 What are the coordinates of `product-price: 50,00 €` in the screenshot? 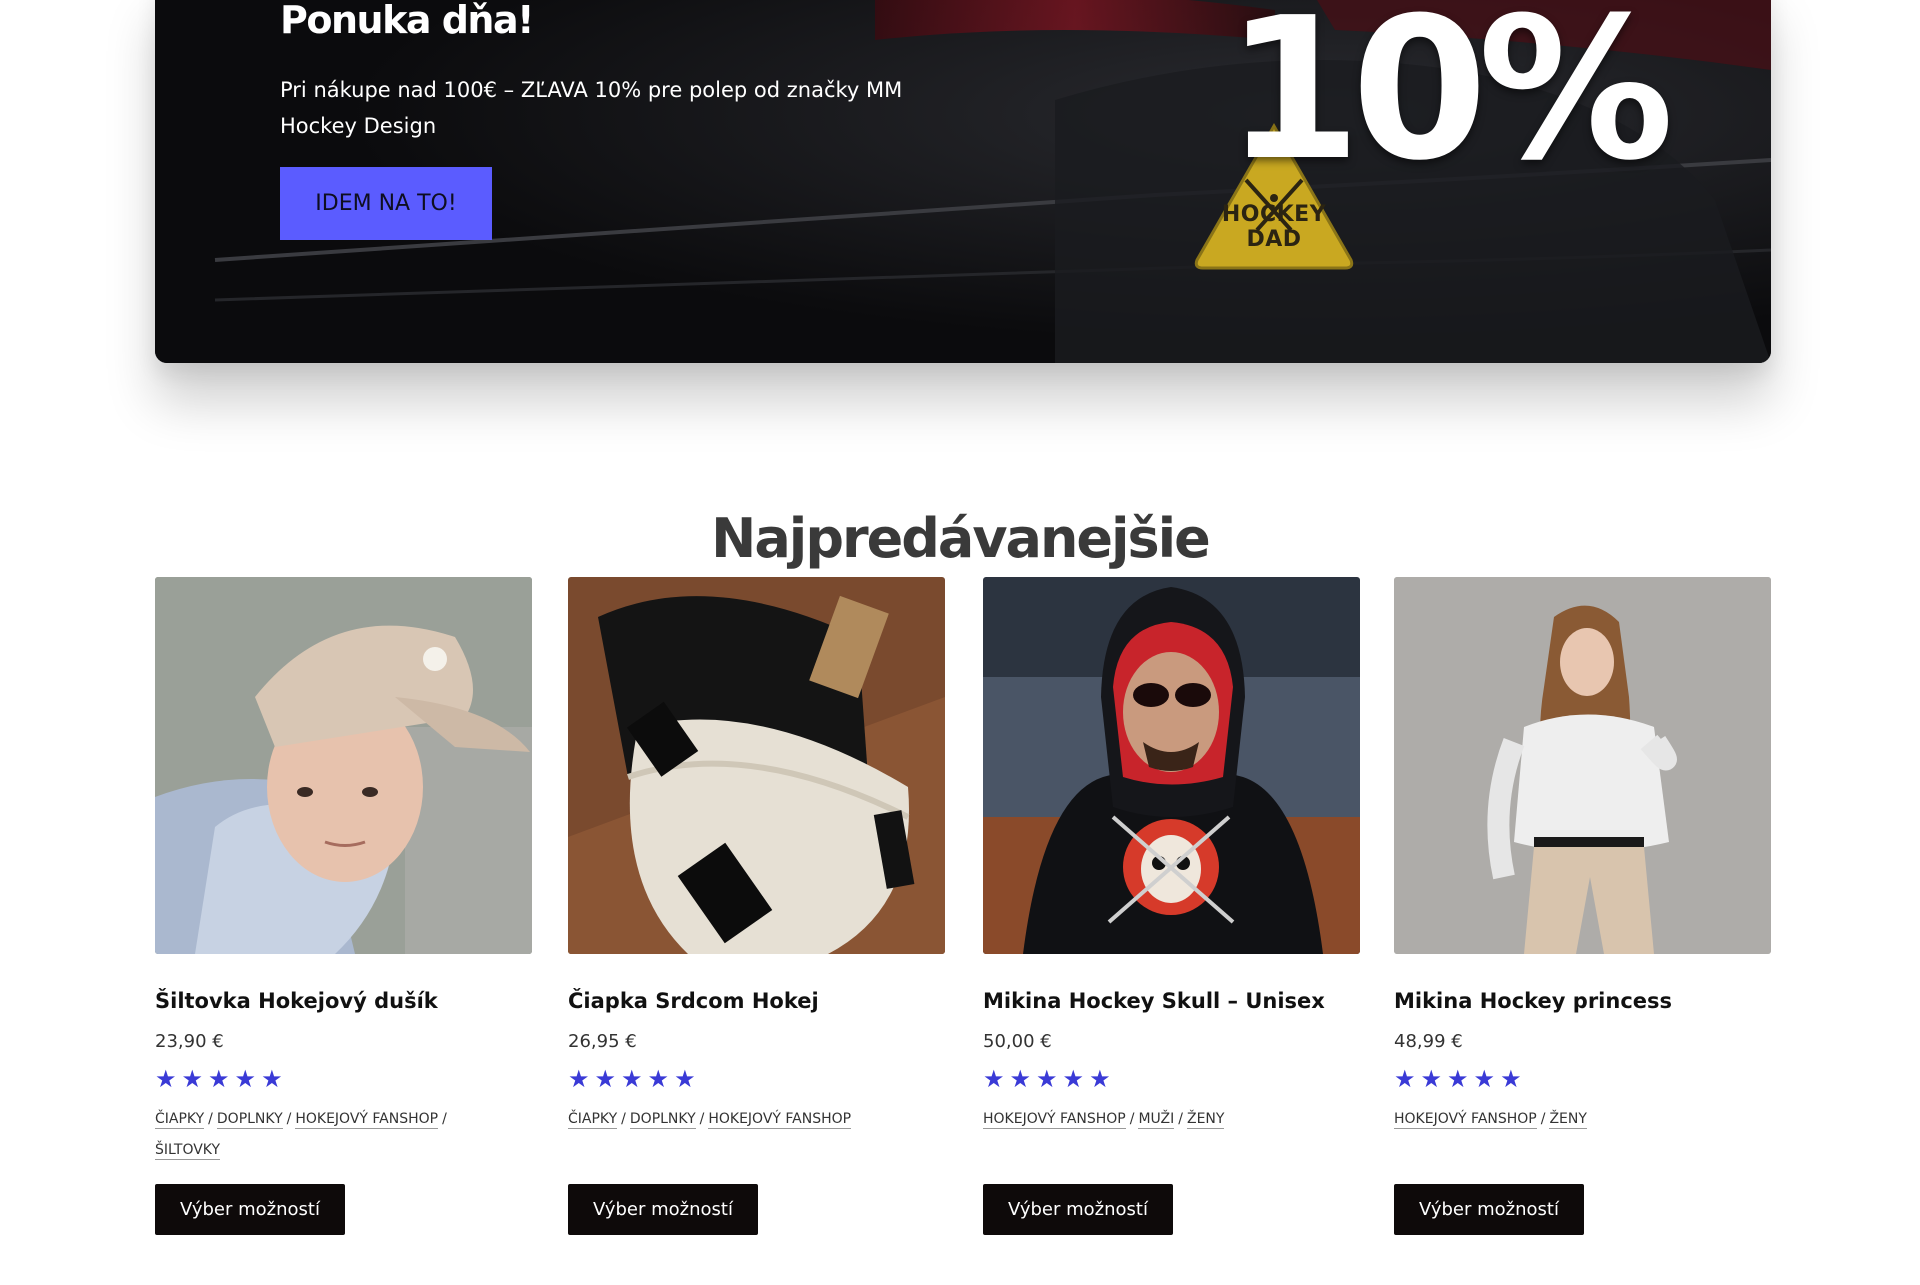 It's located at (1017, 1041).